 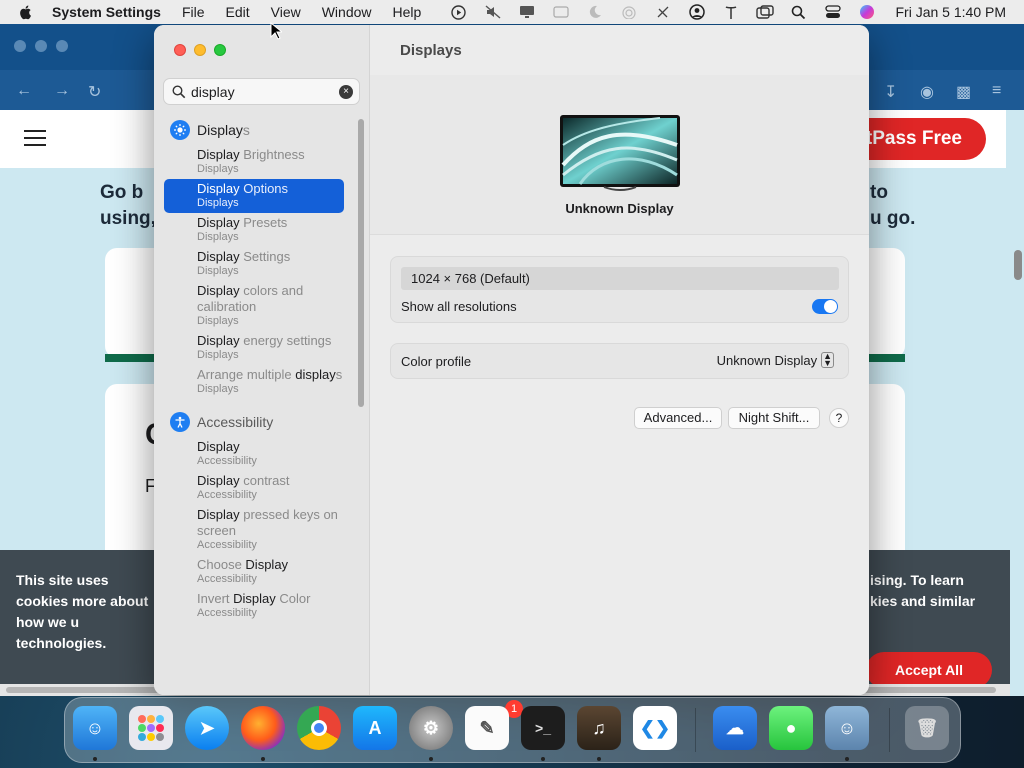 I want to click on result-display-energy-settings: Display energy settings Displays, so click(x=254, y=348).